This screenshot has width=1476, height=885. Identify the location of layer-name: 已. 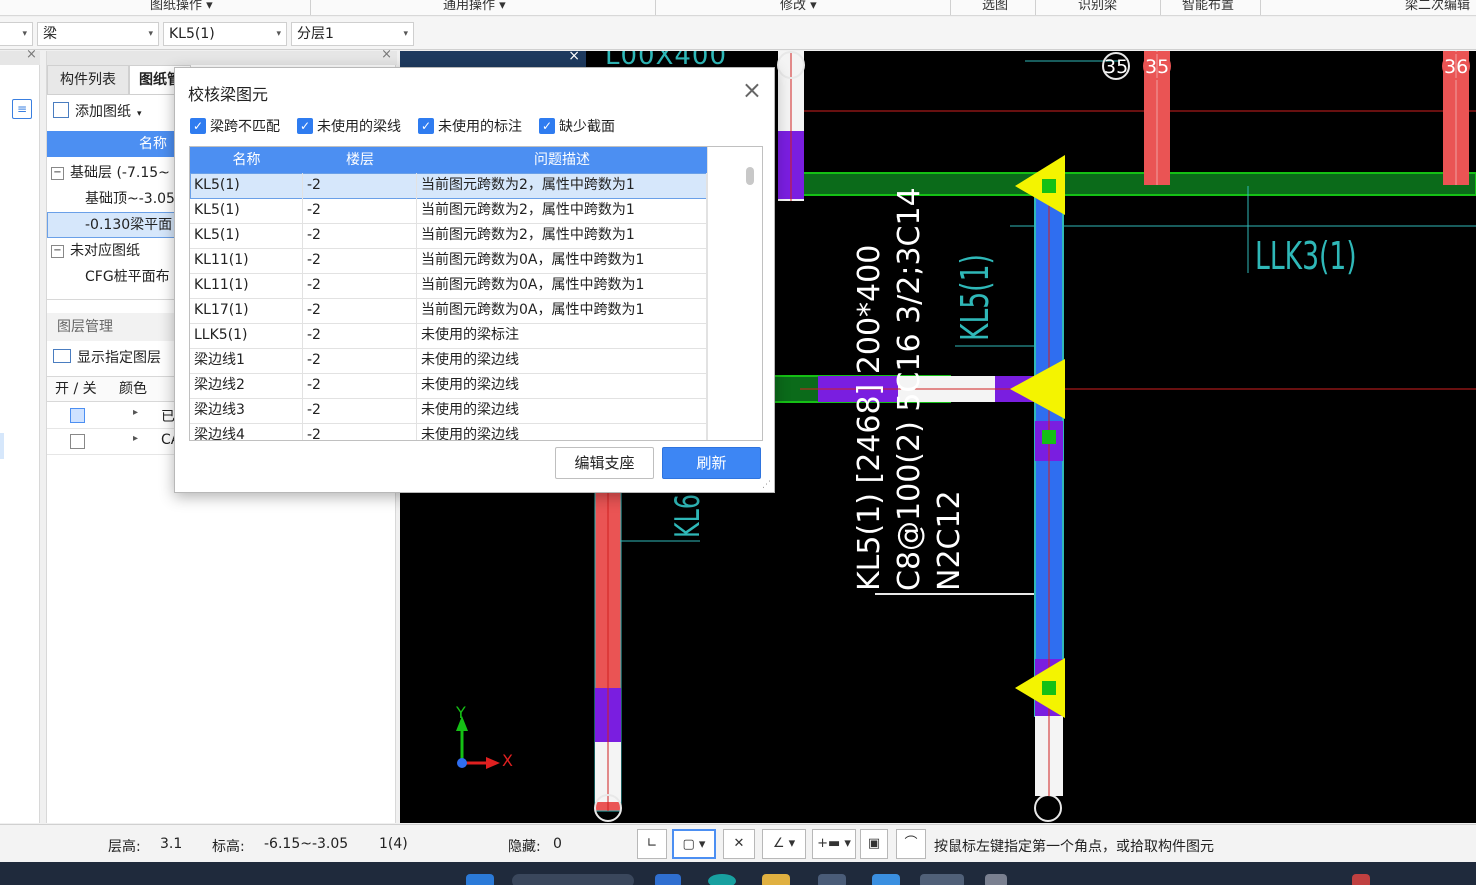
(168, 417).